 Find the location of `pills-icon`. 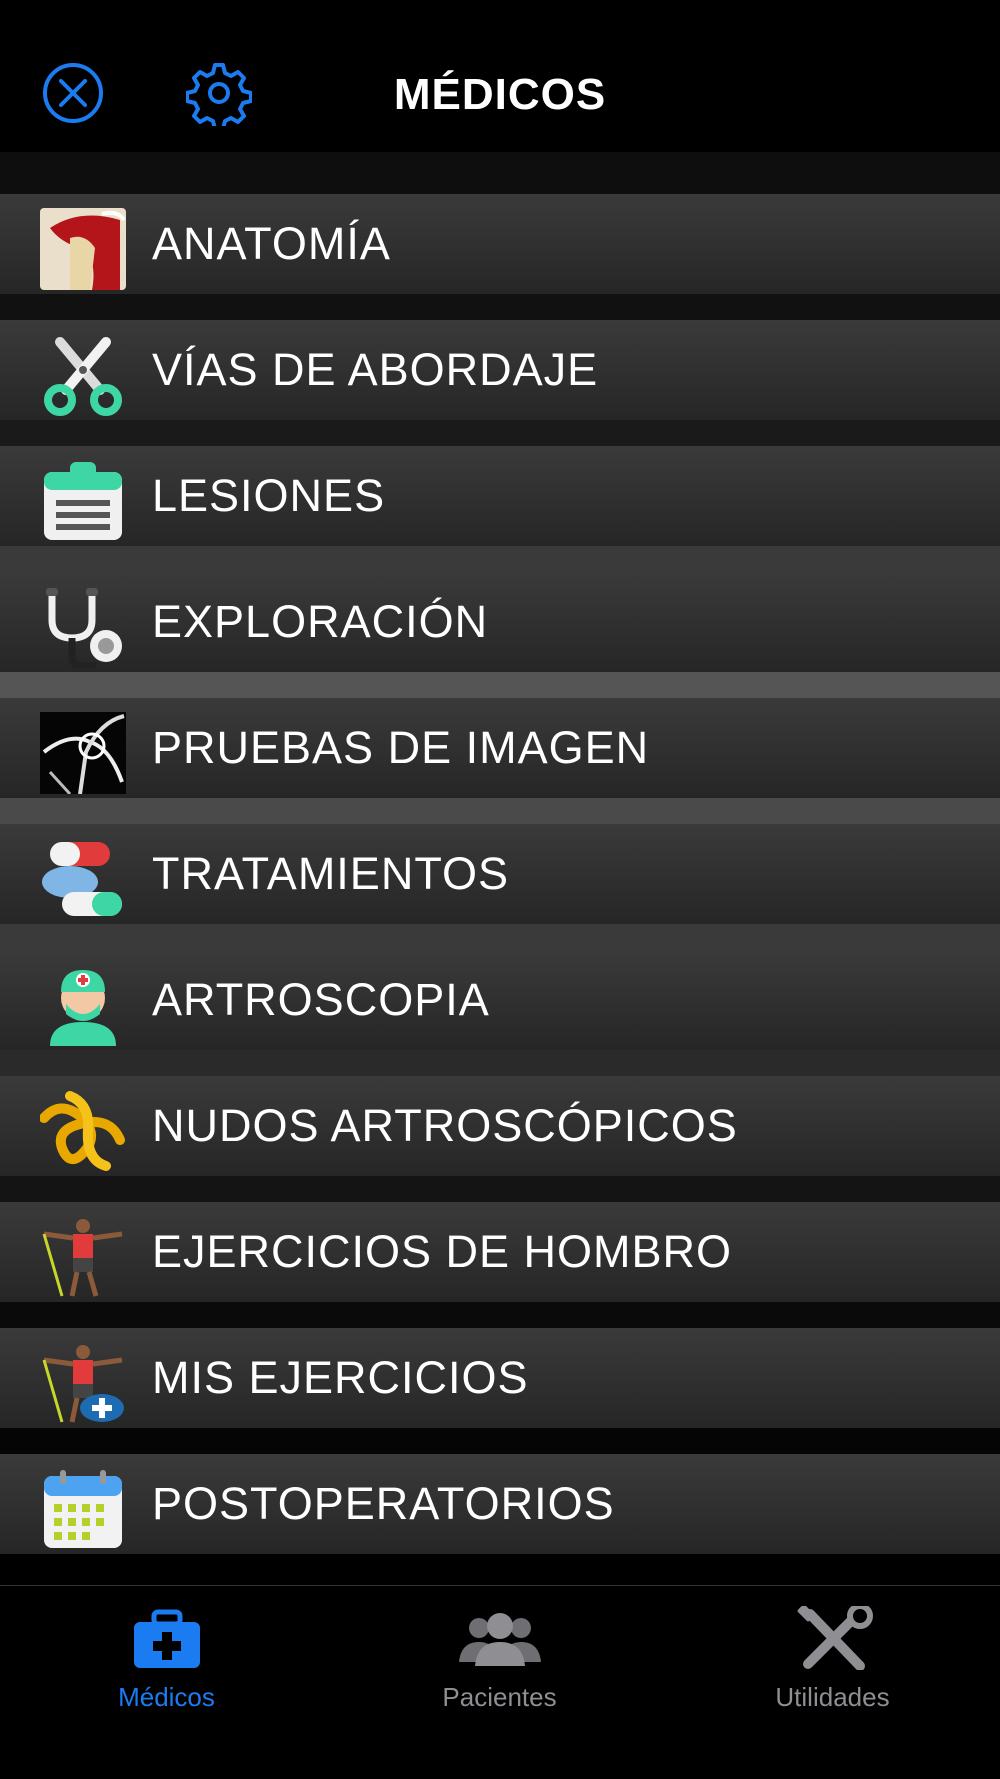

pills-icon is located at coordinates (82, 879).